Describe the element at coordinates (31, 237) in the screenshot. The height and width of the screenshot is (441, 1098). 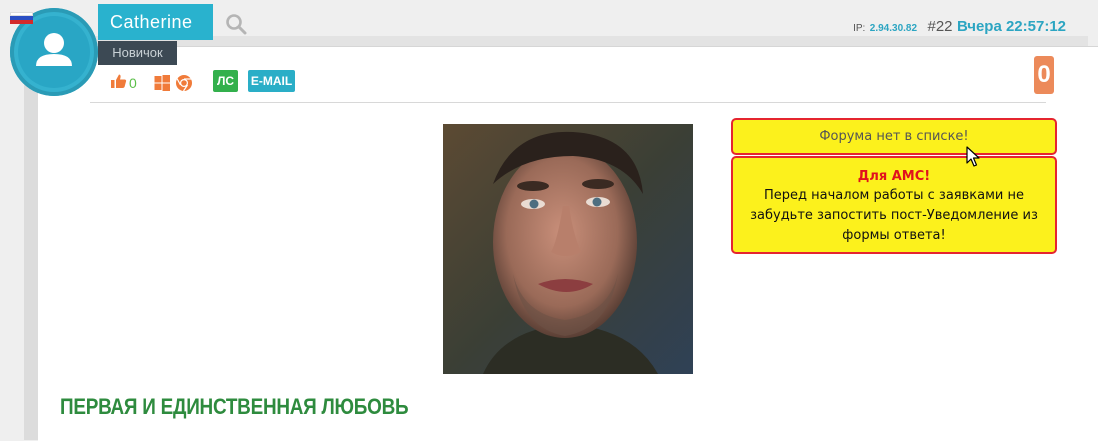
I see `left-rail` at that location.